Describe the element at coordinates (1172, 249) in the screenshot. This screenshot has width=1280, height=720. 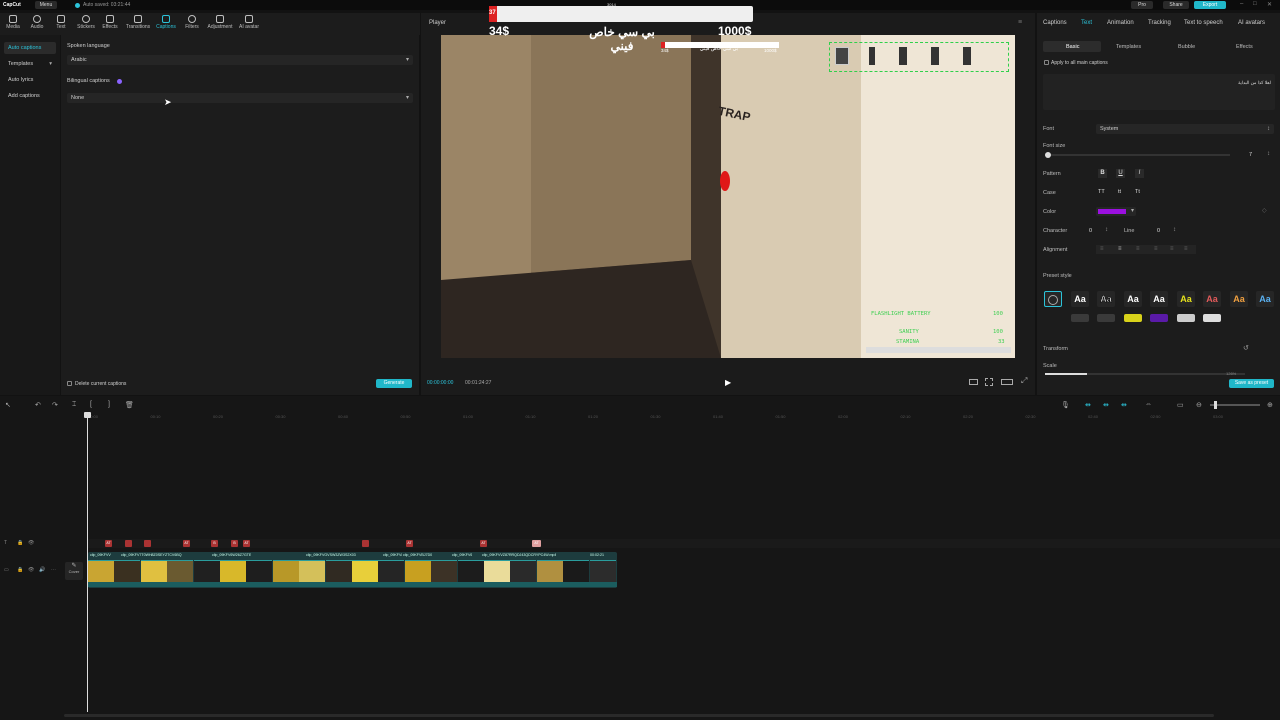
I see `align-vertical-center-icon: ≡` at that location.